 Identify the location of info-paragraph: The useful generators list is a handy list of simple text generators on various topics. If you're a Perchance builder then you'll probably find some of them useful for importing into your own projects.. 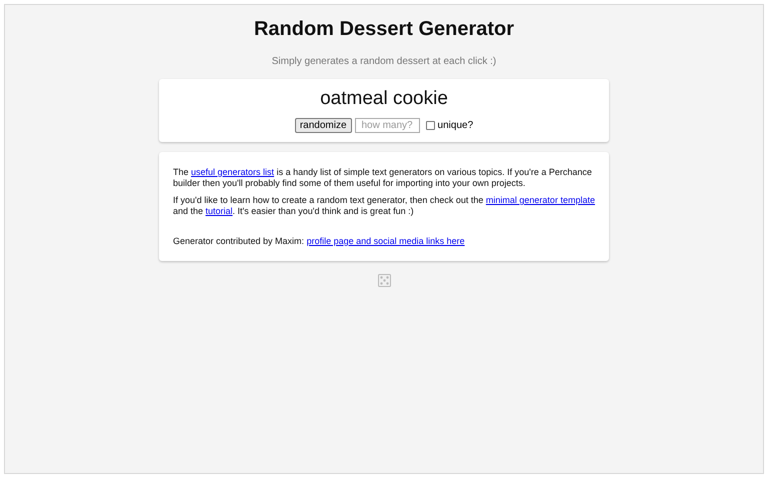
(383, 177).